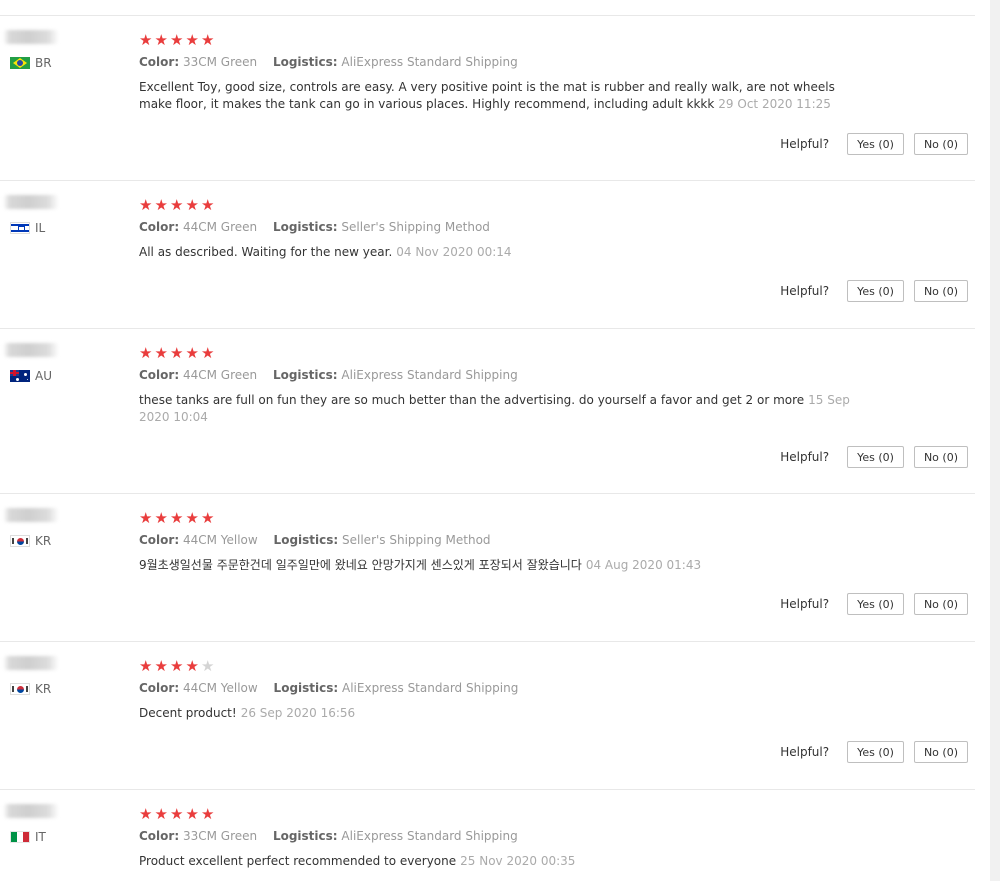 This screenshot has height=881, width=1000. What do you see at coordinates (31, 63) in the screenshot?
I see `reviewer-country: BR` at bounding box center [31, 63].